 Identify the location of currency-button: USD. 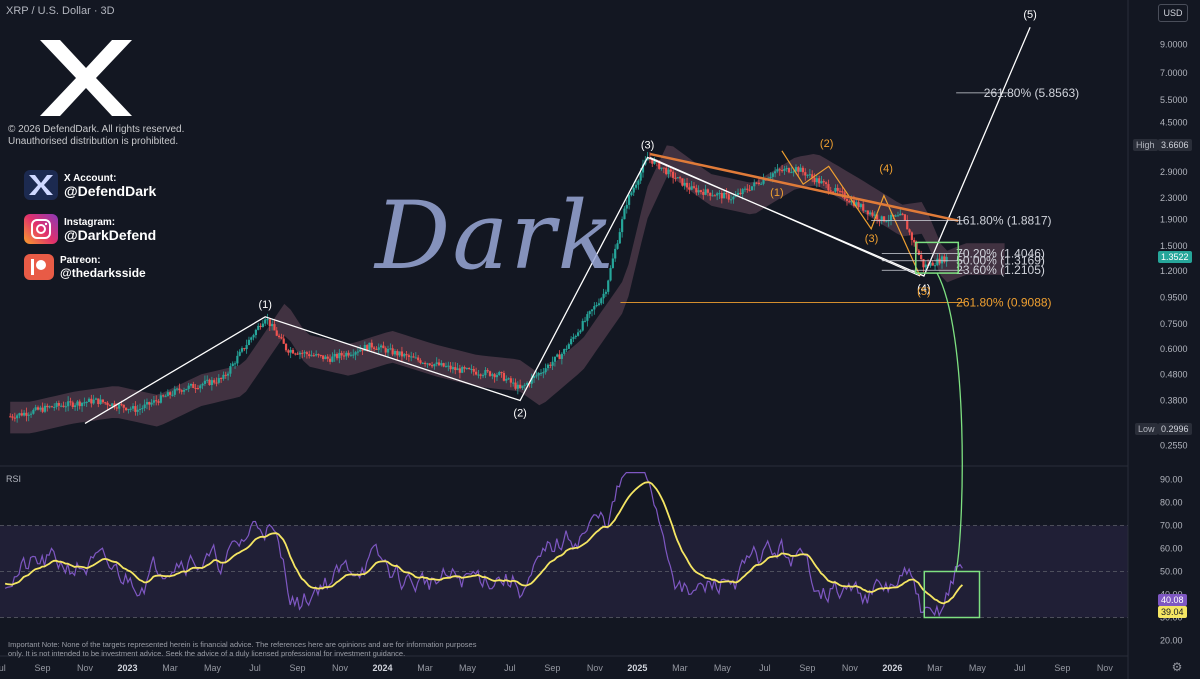
(1173, 13).